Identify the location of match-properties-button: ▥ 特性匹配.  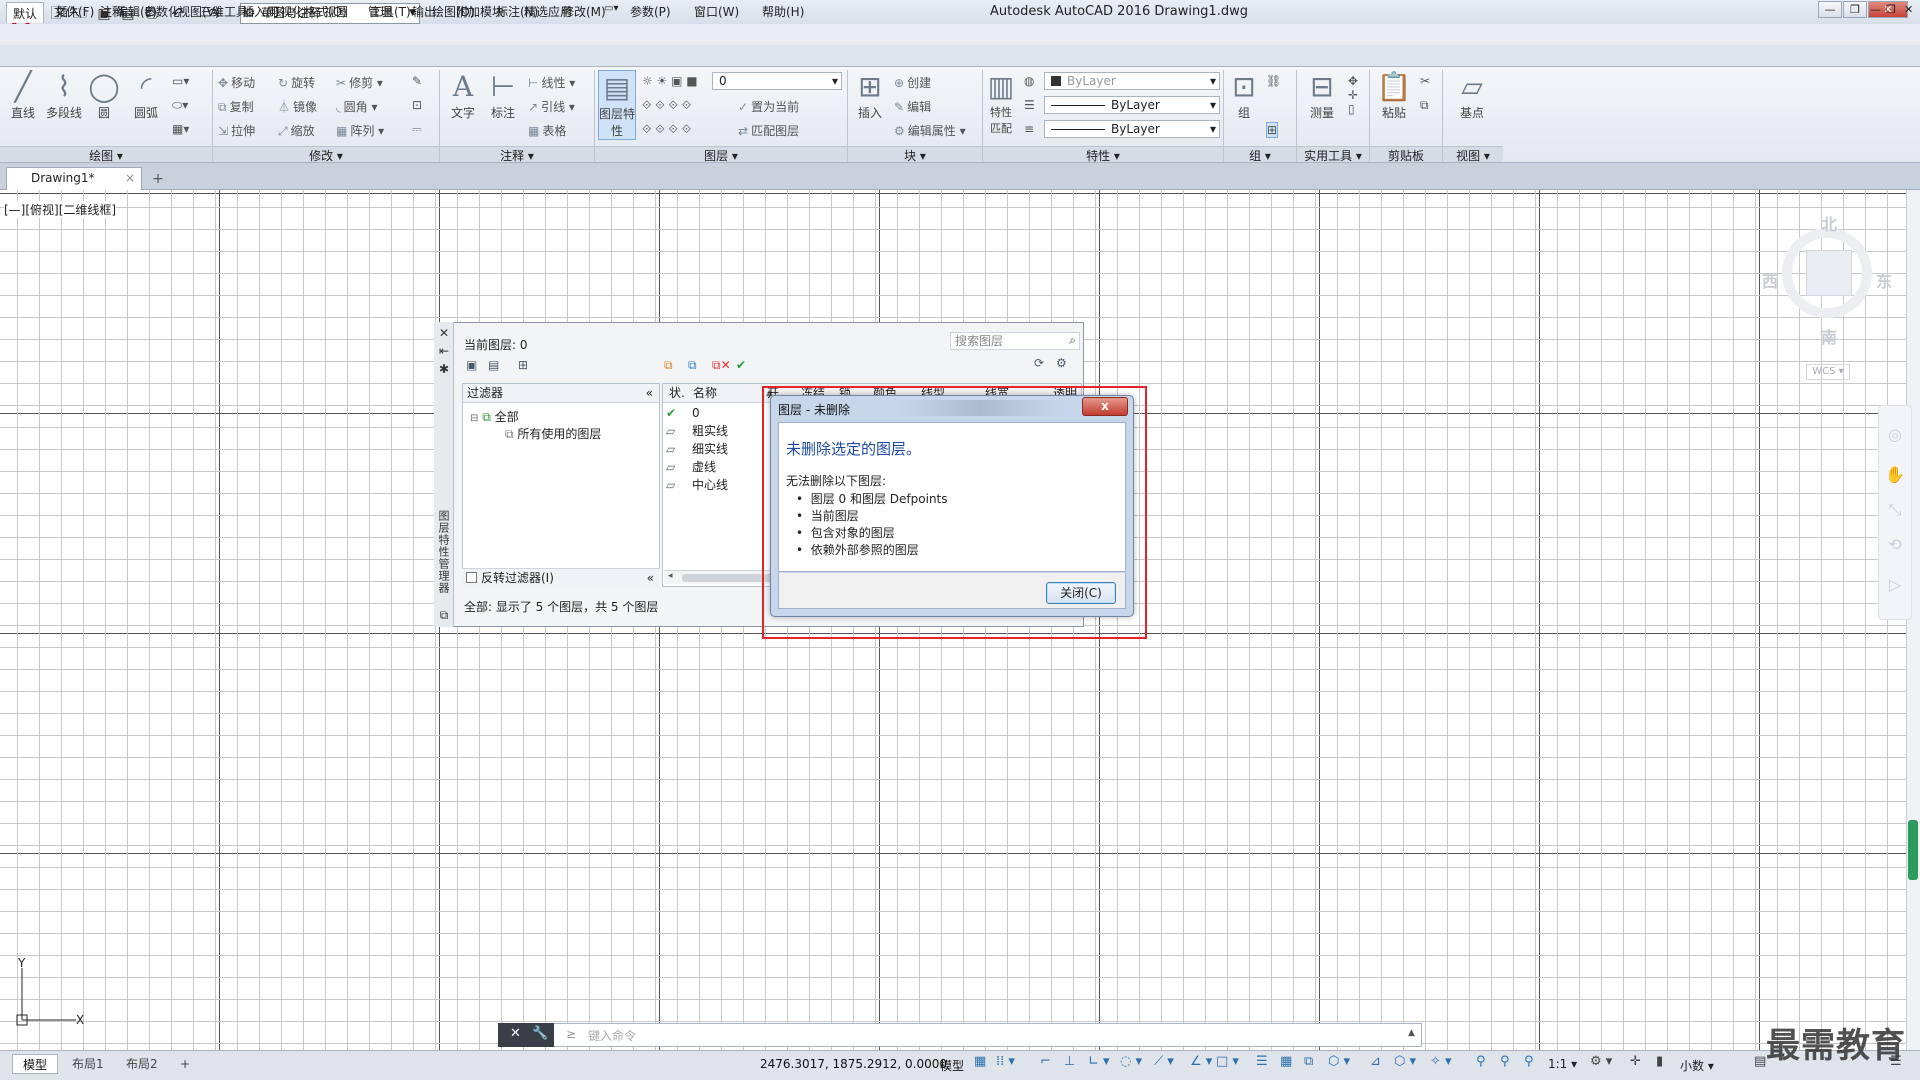
(1001, 103).